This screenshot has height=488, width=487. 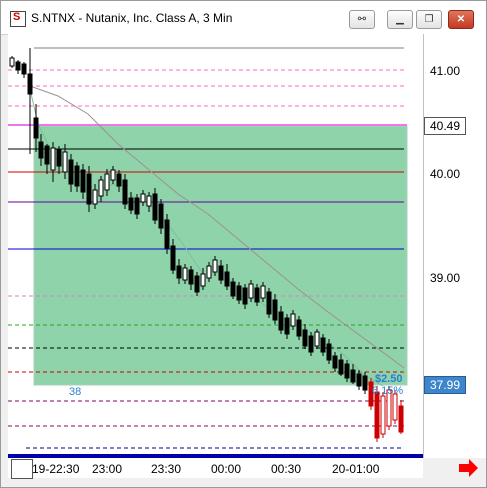 What do you see at coordinates (445, 385) in the screenshot?
I see `last-price-box: 37.99` at bounding box center [445, 385].